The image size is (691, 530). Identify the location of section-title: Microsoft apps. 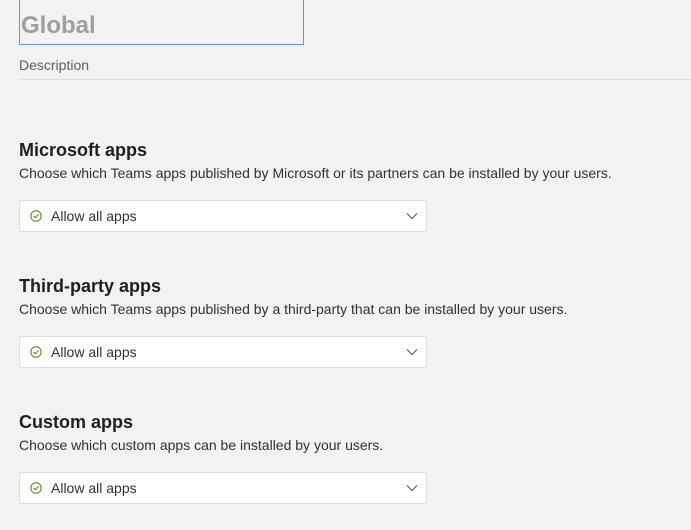
(83, 150).